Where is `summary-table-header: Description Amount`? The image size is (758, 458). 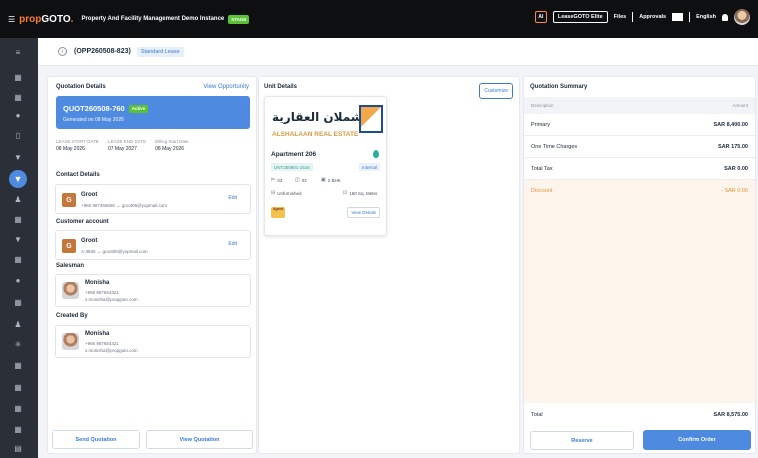
summary-table-header: Description Amount is located at coordinates (639, 105).